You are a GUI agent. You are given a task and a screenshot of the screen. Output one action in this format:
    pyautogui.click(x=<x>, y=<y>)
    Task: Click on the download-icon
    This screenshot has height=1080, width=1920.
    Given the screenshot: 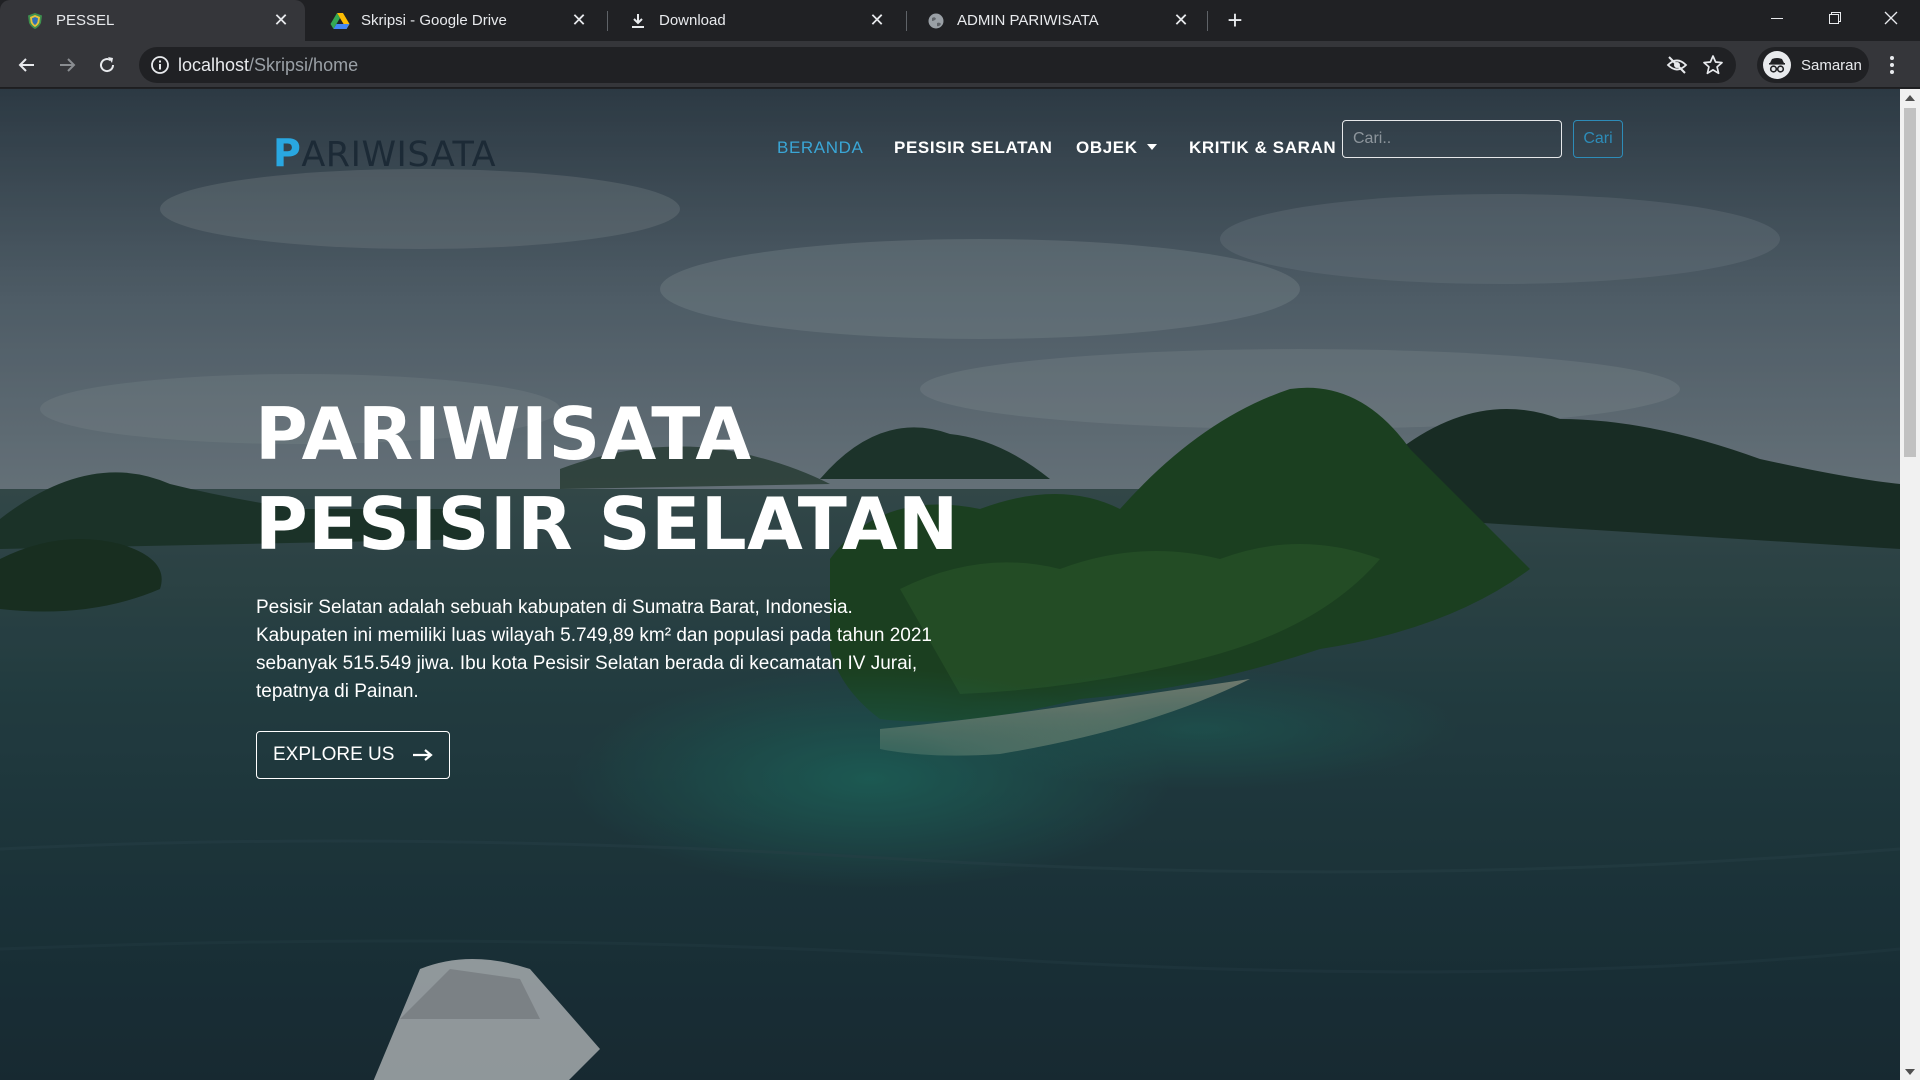 What is the action you would take?
    pyautogui.click(x=638, y=21)
    